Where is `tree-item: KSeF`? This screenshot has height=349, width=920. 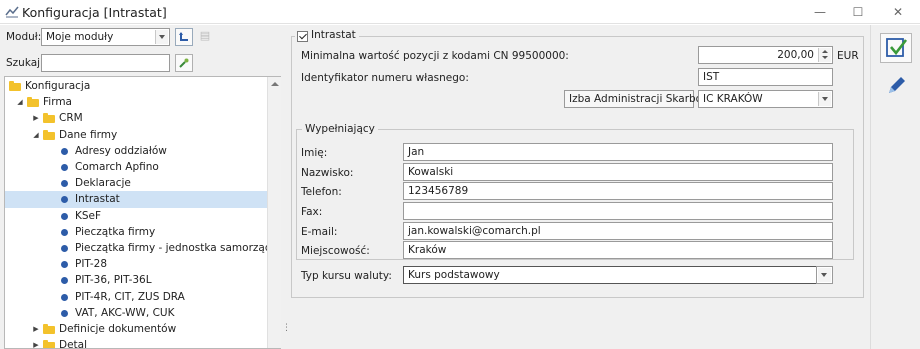 tree-item: KSeF is located at coordinates (136, 216).